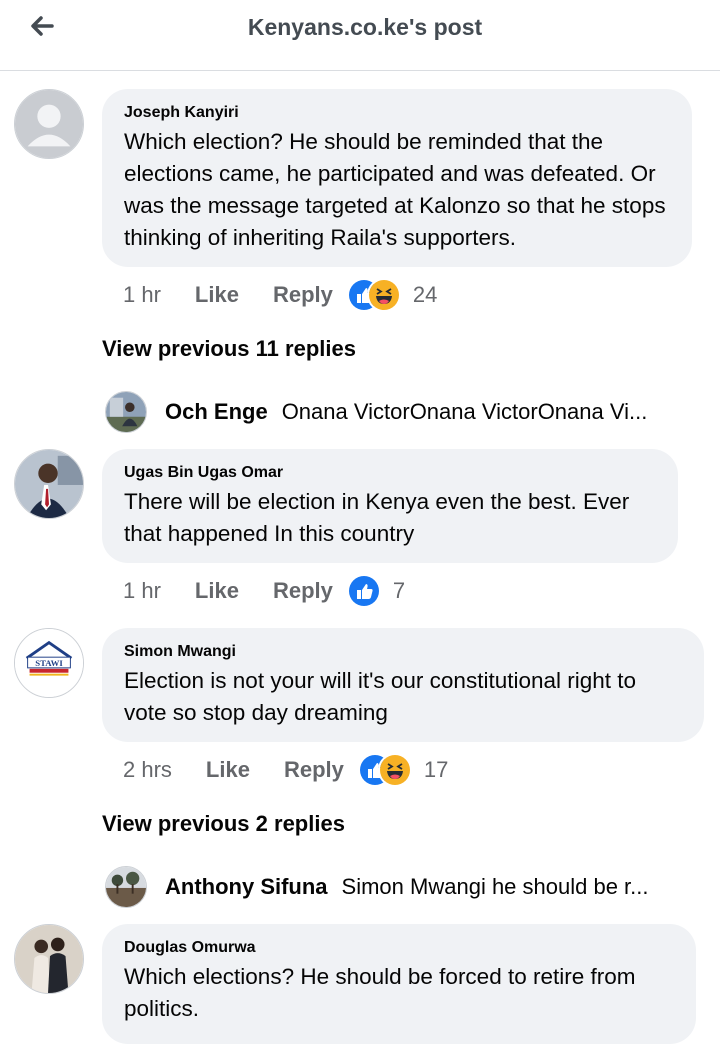 The height and width of the screenshot is (1044, 720). What do you see at coordinates (264, 591) in the screenshot?
I see `comment-actions: 1 hr Like Reply 7` at bounding box center [264, 591].